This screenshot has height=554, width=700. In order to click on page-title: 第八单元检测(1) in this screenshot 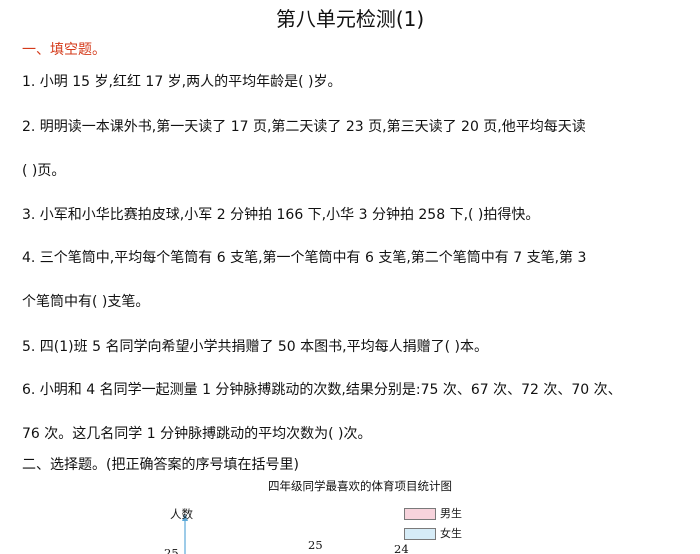, I will do `click(350, 19)`.